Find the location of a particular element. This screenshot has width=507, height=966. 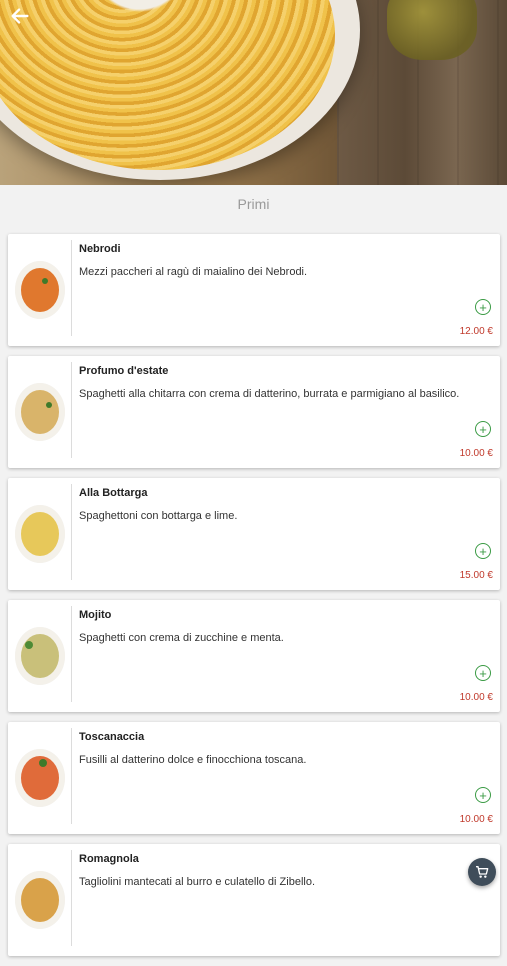

arrow-left-icon is located at coordinates (20, 16).